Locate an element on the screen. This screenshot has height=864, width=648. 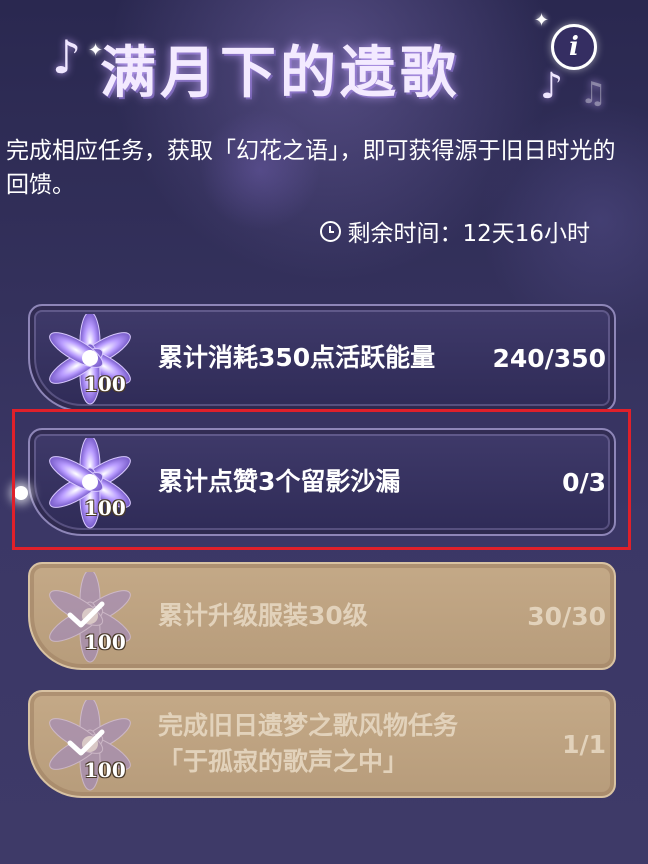
task-title: 完成旧日遗梦之歌风物任务 「于孤寂的歌声之中」 is located at coordinates (308, 744).